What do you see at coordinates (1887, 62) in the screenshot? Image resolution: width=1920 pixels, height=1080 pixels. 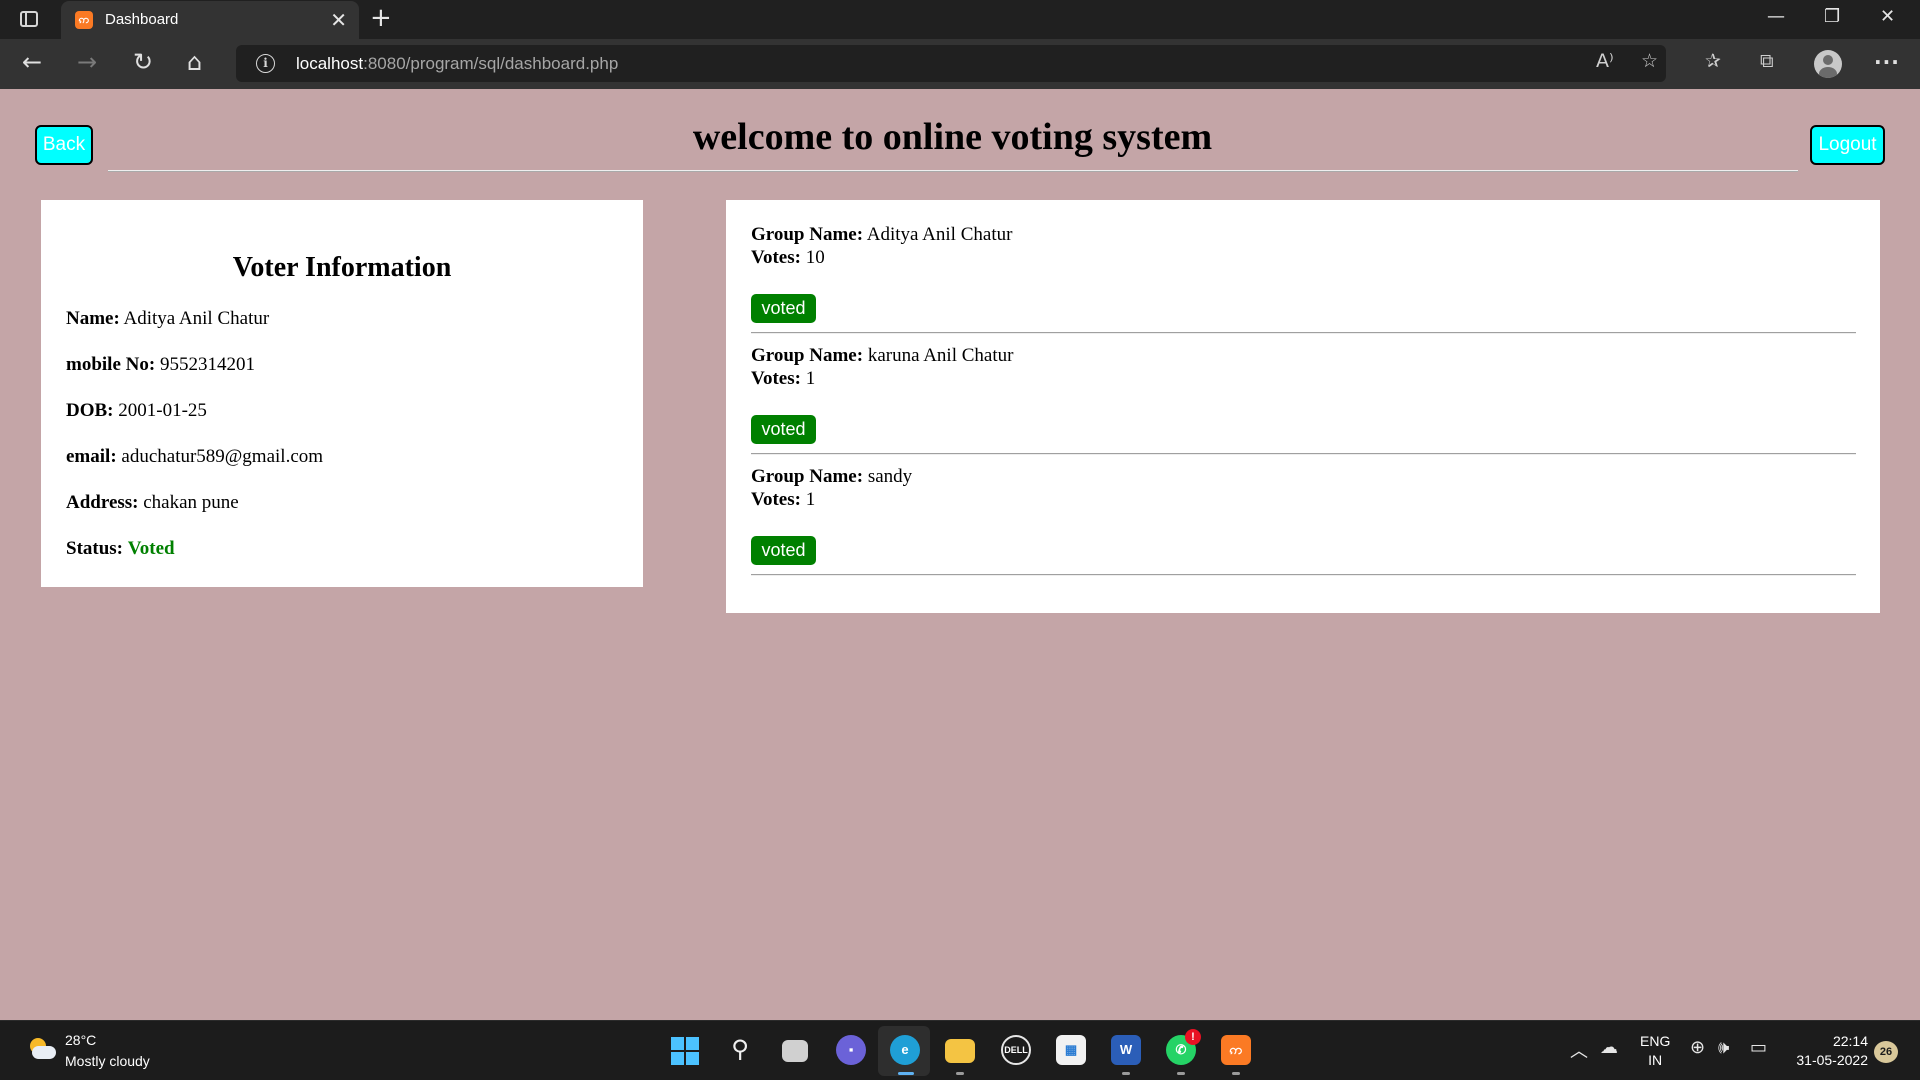 I see `more-options-icon: ···` at bounding box center [1887, 62].